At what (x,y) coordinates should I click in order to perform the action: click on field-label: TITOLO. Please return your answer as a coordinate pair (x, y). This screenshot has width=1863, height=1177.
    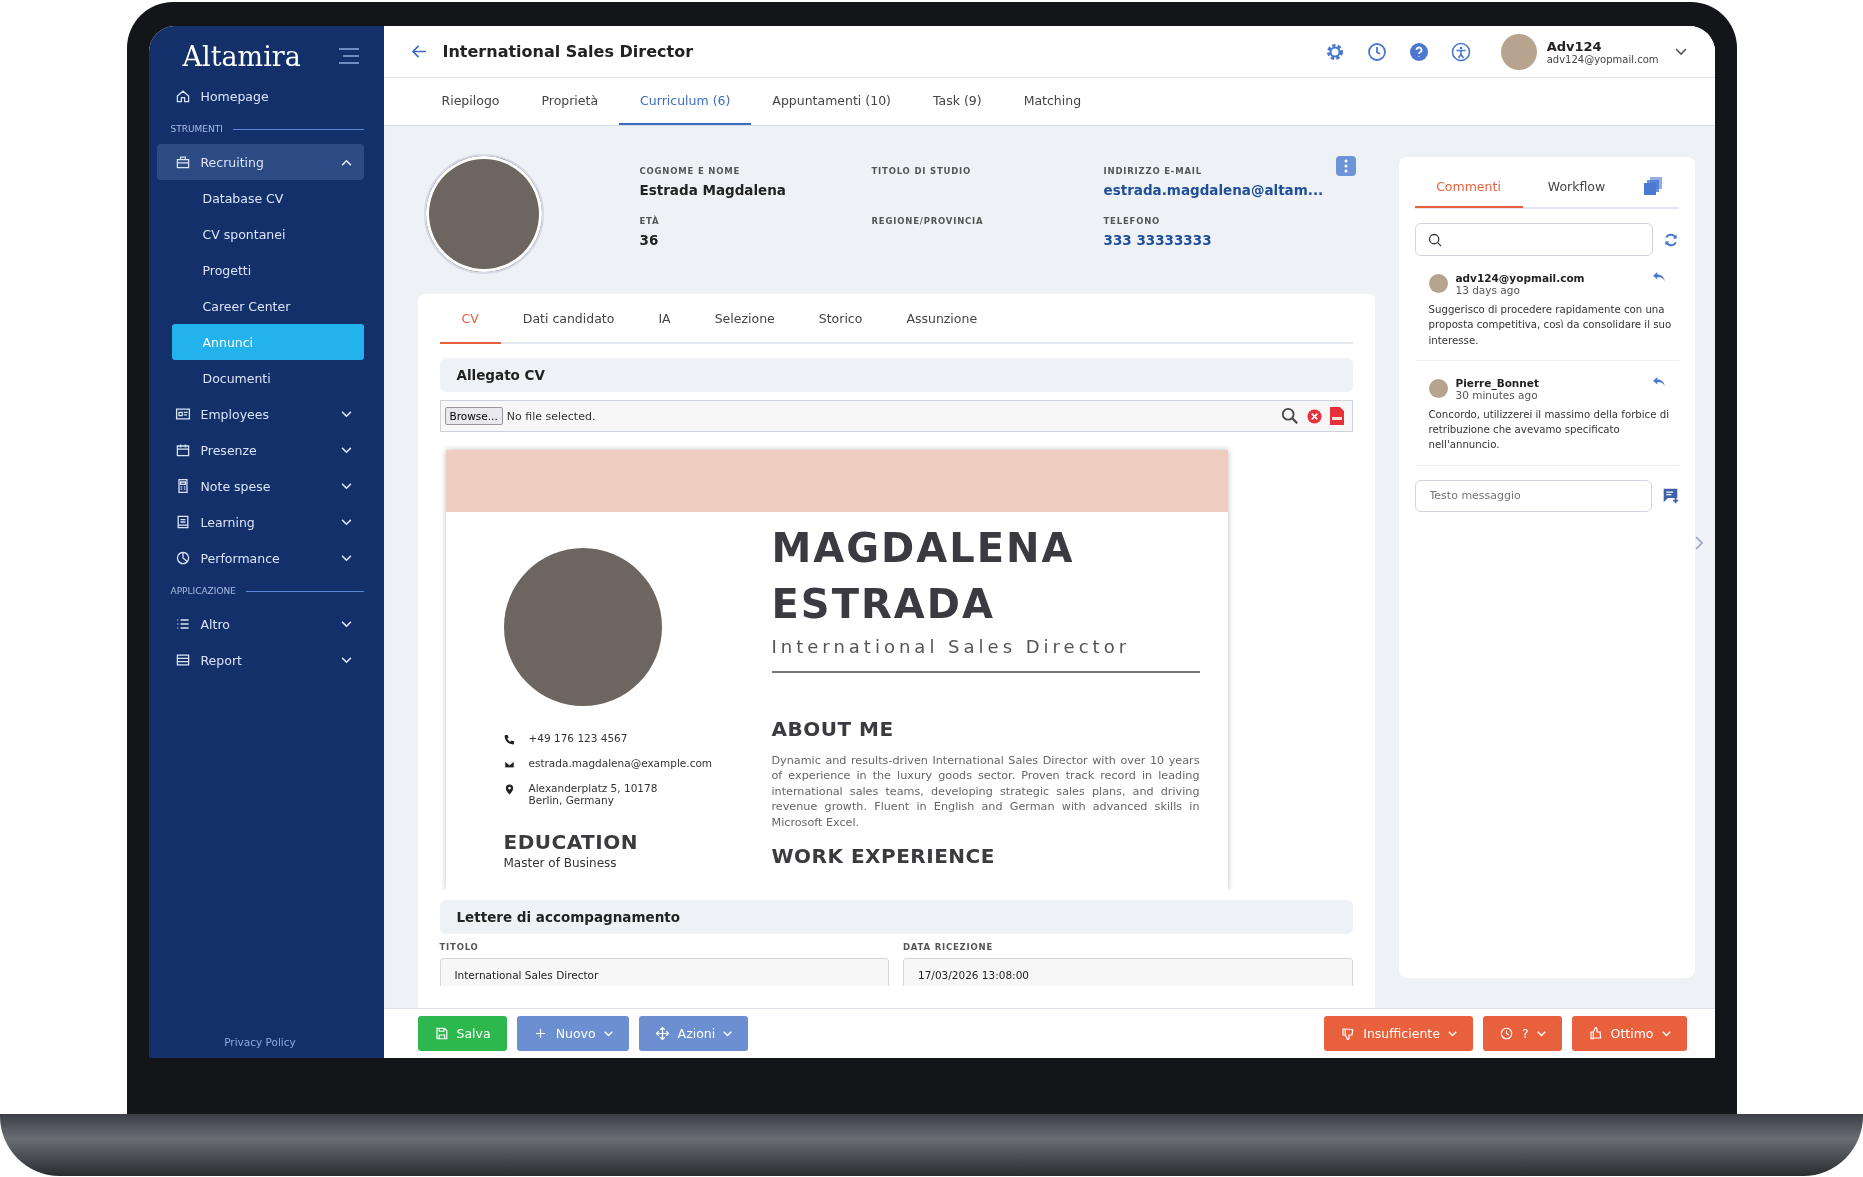
    Looking at the image, I should click on (459, 947).